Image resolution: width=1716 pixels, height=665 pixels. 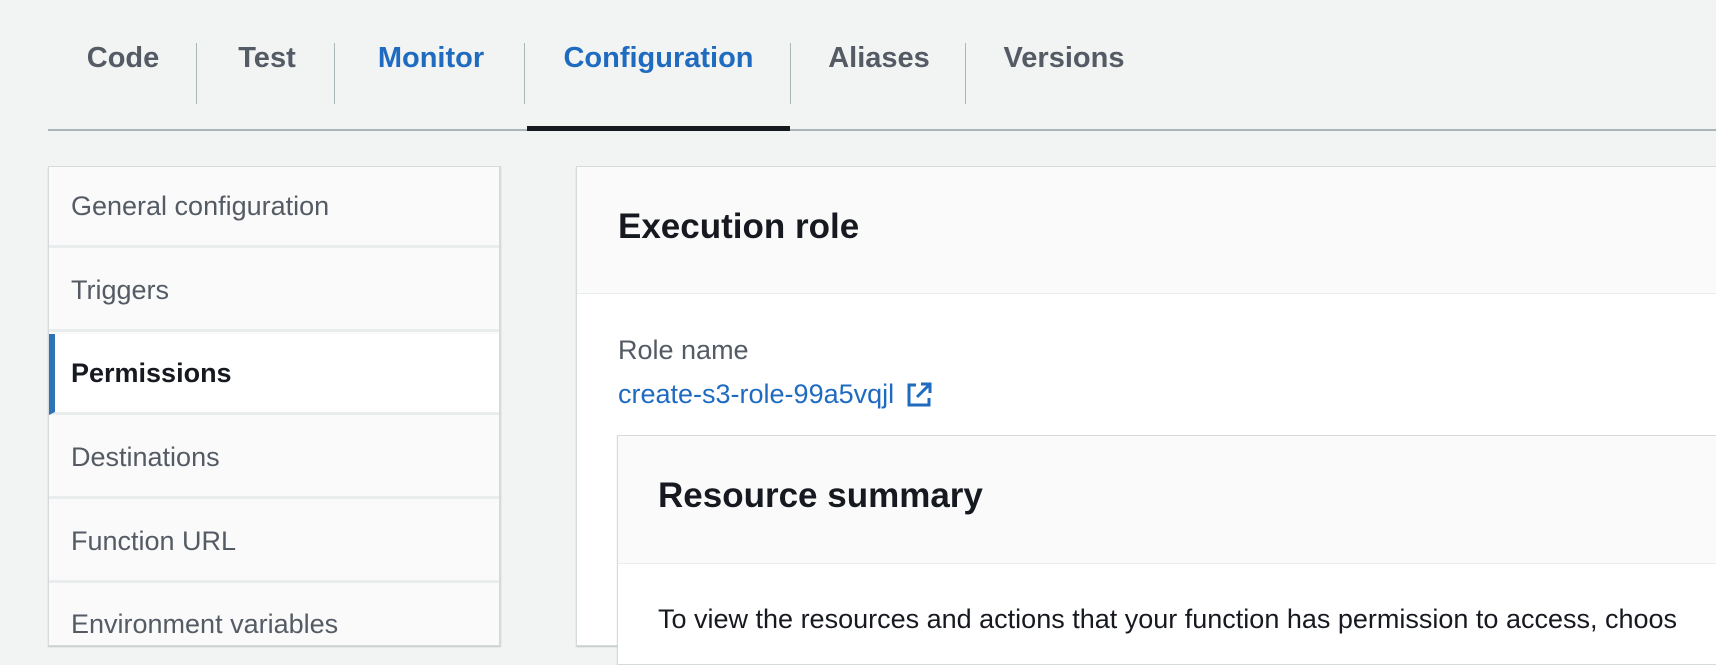 I want to click on sidenav-item-label: Function URL, so click(x=154, y=540).